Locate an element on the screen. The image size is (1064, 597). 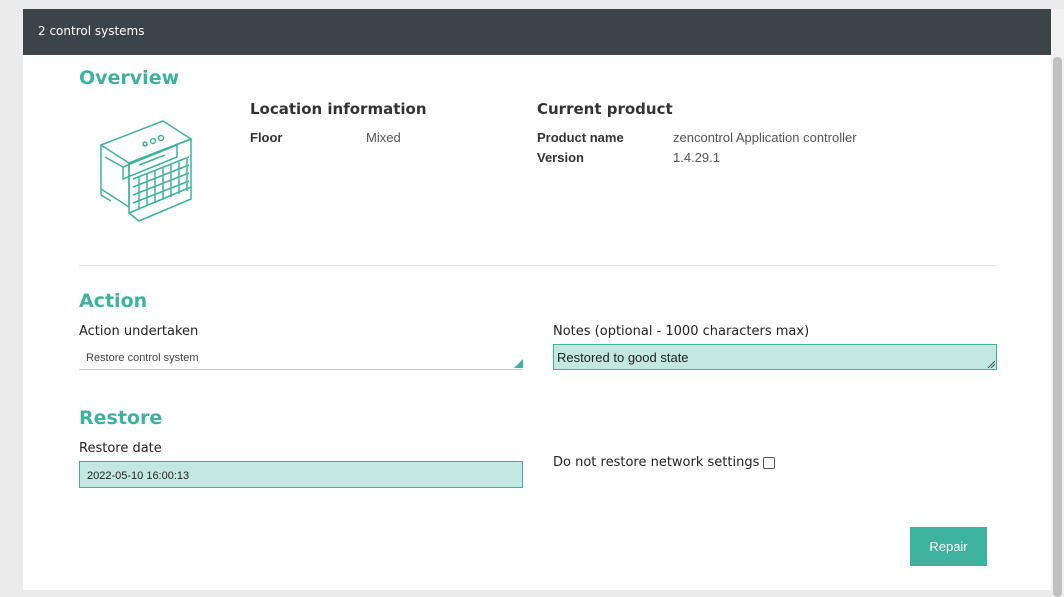
scrollbar-thumb is located at coordinates (1057, 327).